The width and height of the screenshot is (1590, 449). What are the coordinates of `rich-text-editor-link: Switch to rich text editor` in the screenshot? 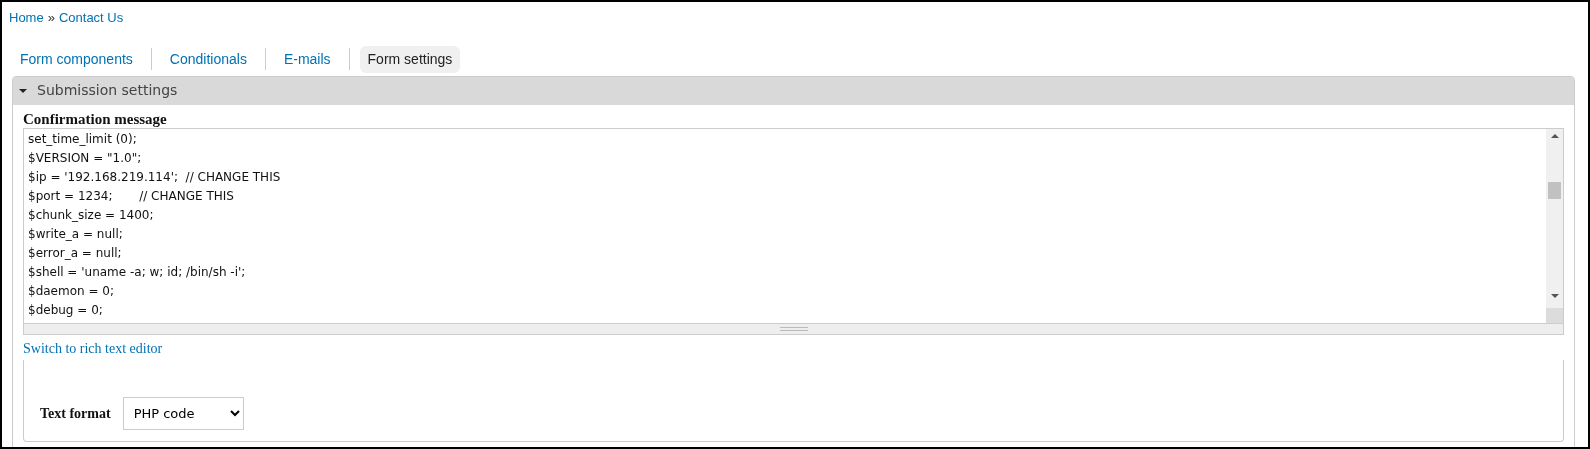 It's located at (793, 348).